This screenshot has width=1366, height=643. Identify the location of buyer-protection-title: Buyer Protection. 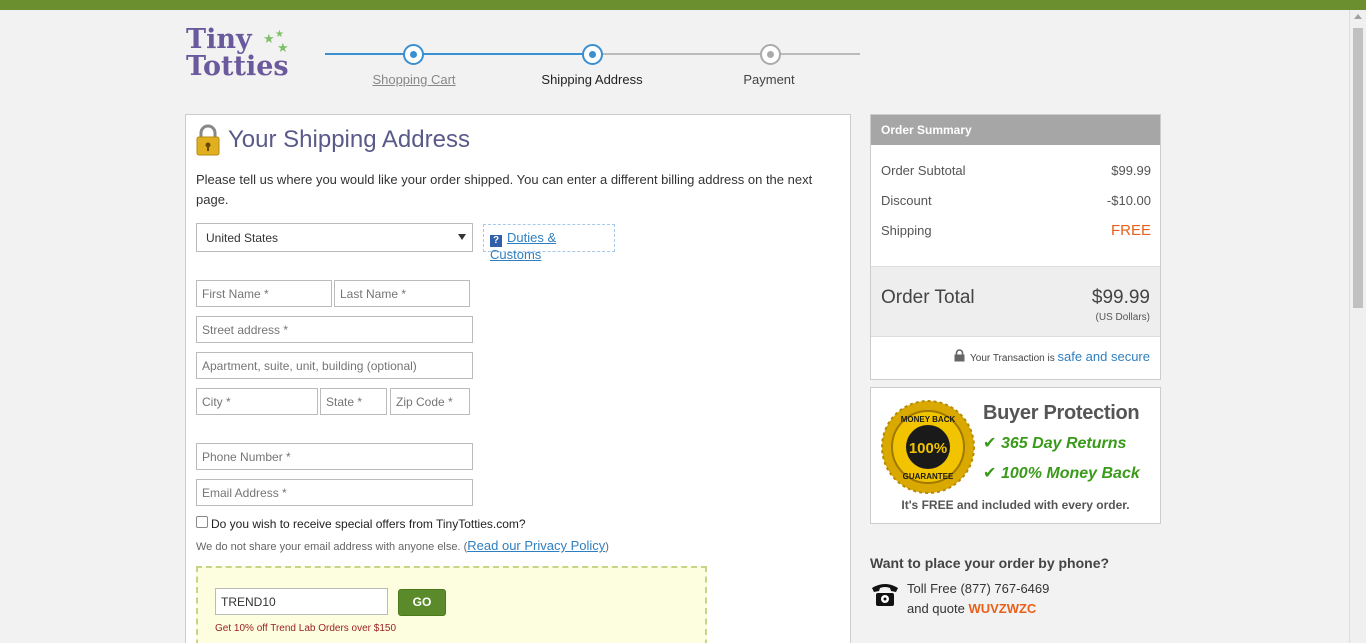
(1061, 413).